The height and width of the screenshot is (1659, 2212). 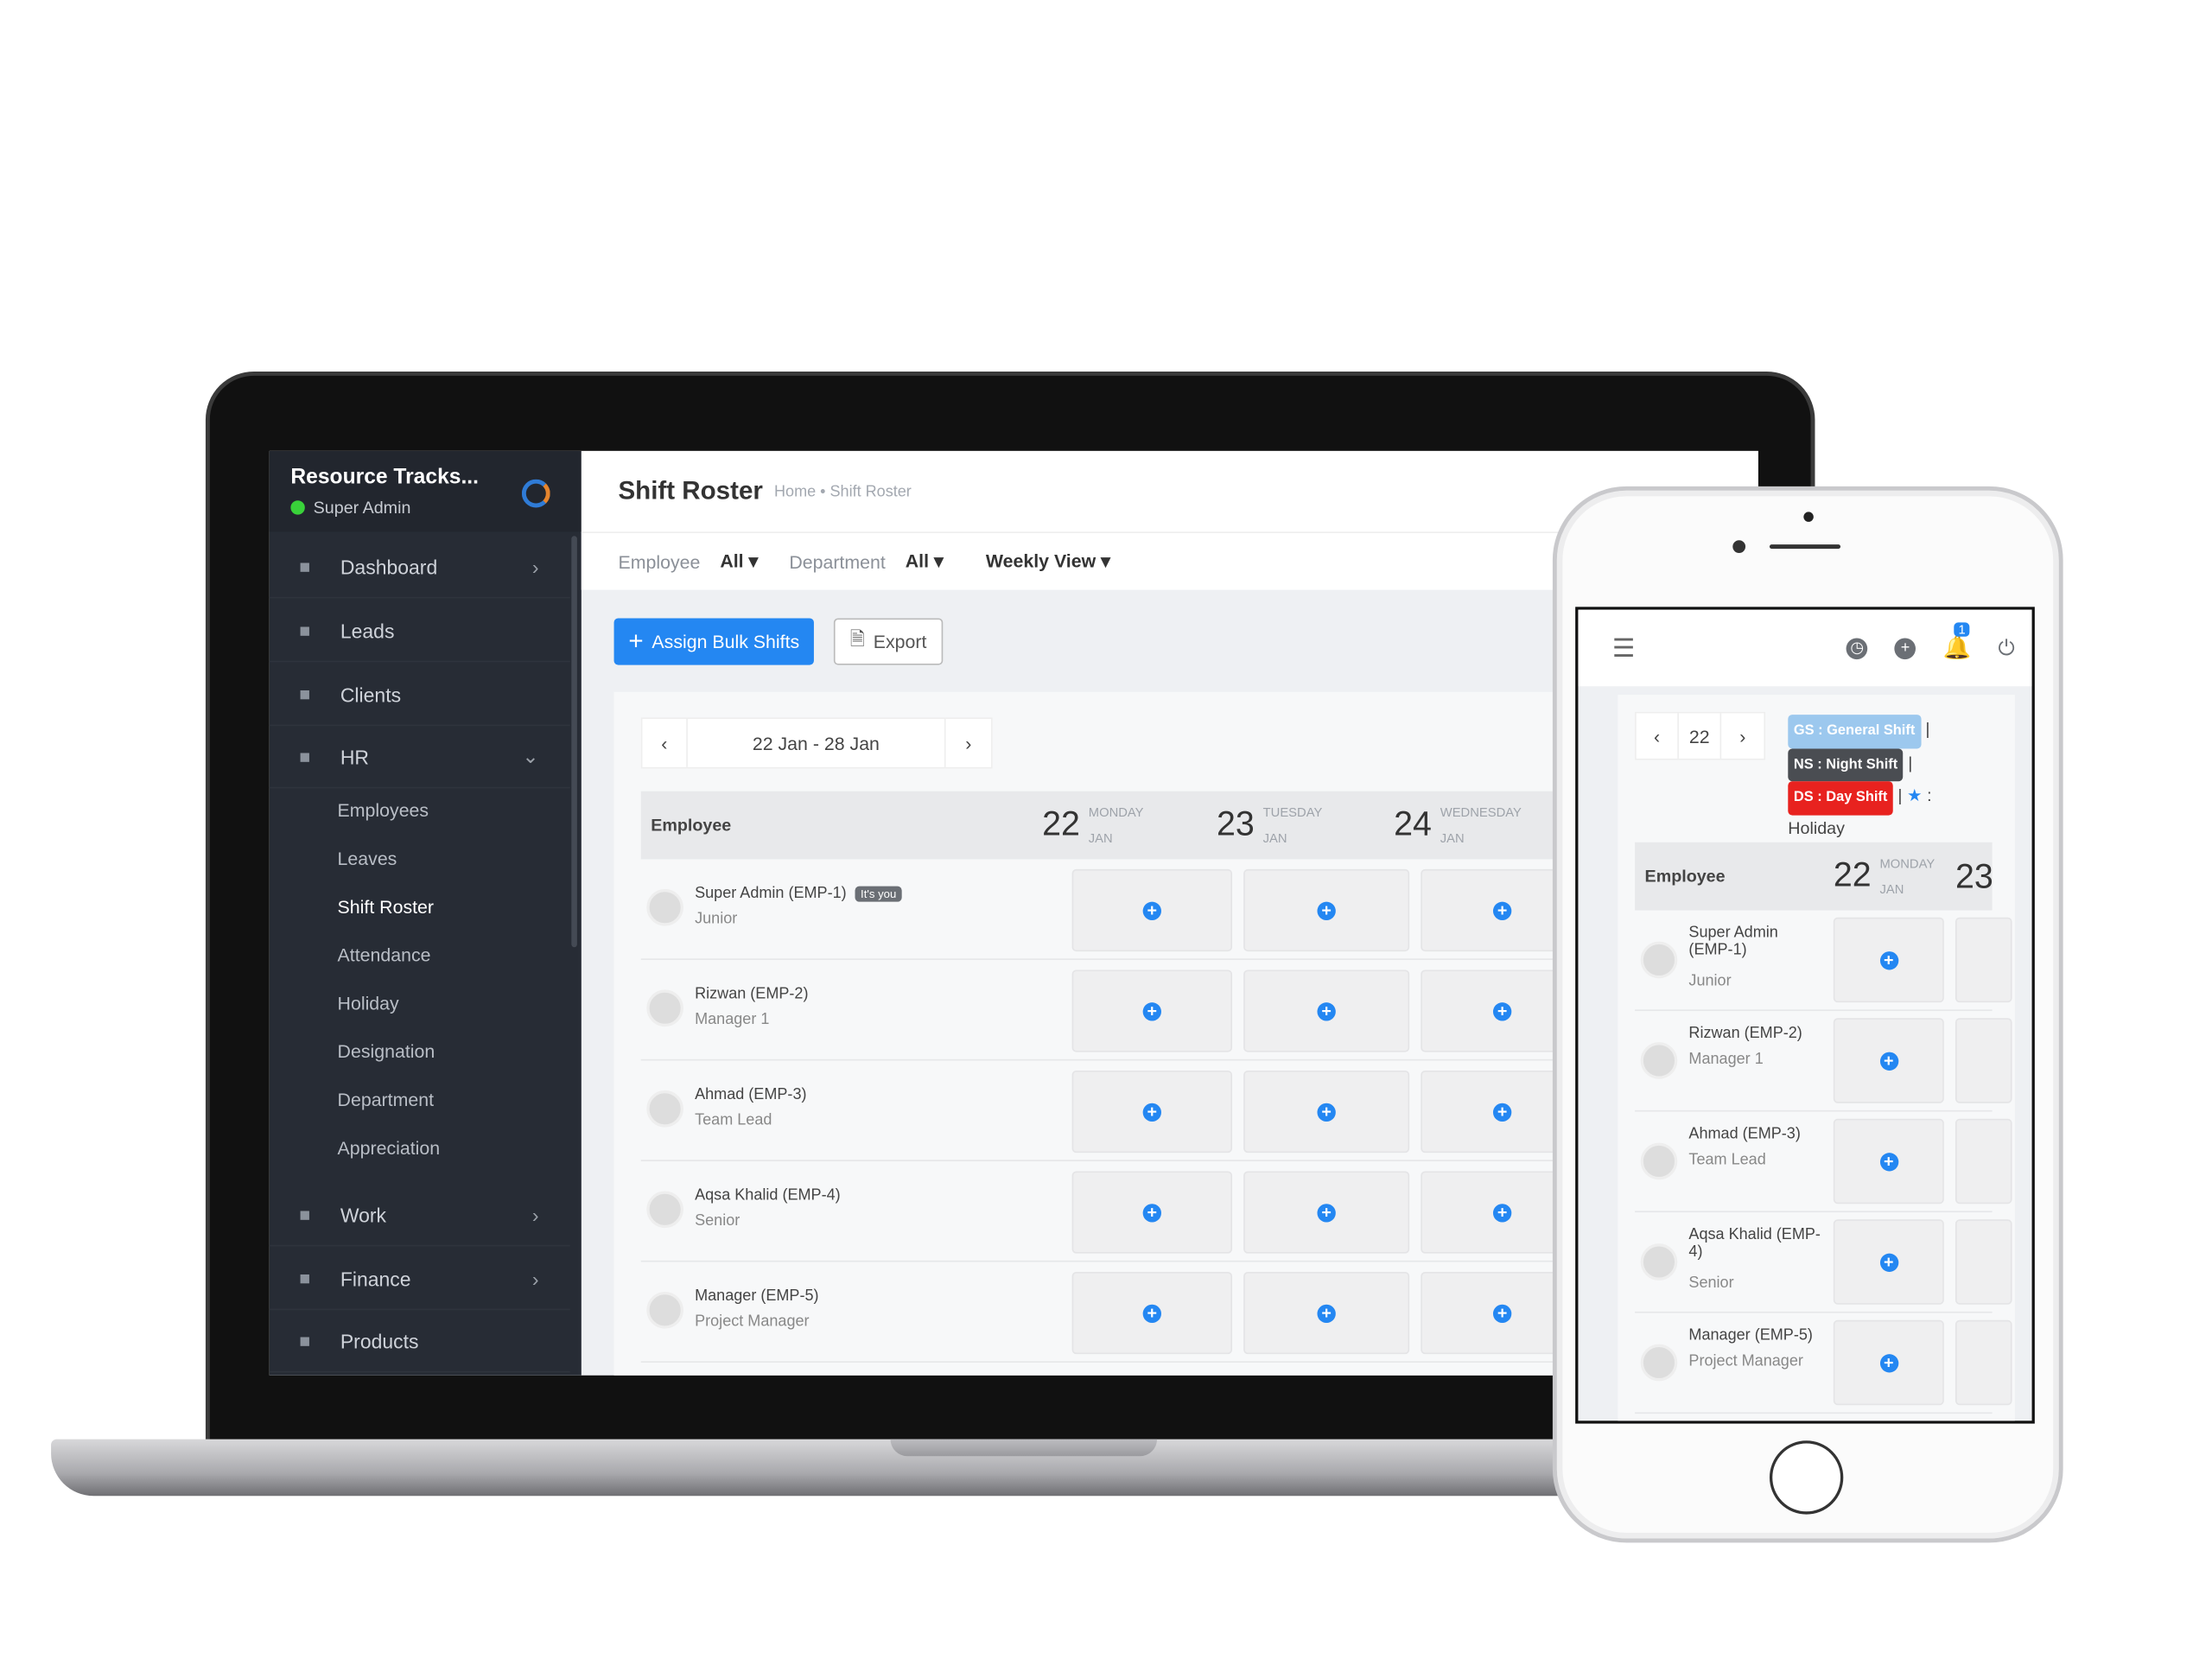 I want to click on next-week-button: ›, so click(x=969, y=743).